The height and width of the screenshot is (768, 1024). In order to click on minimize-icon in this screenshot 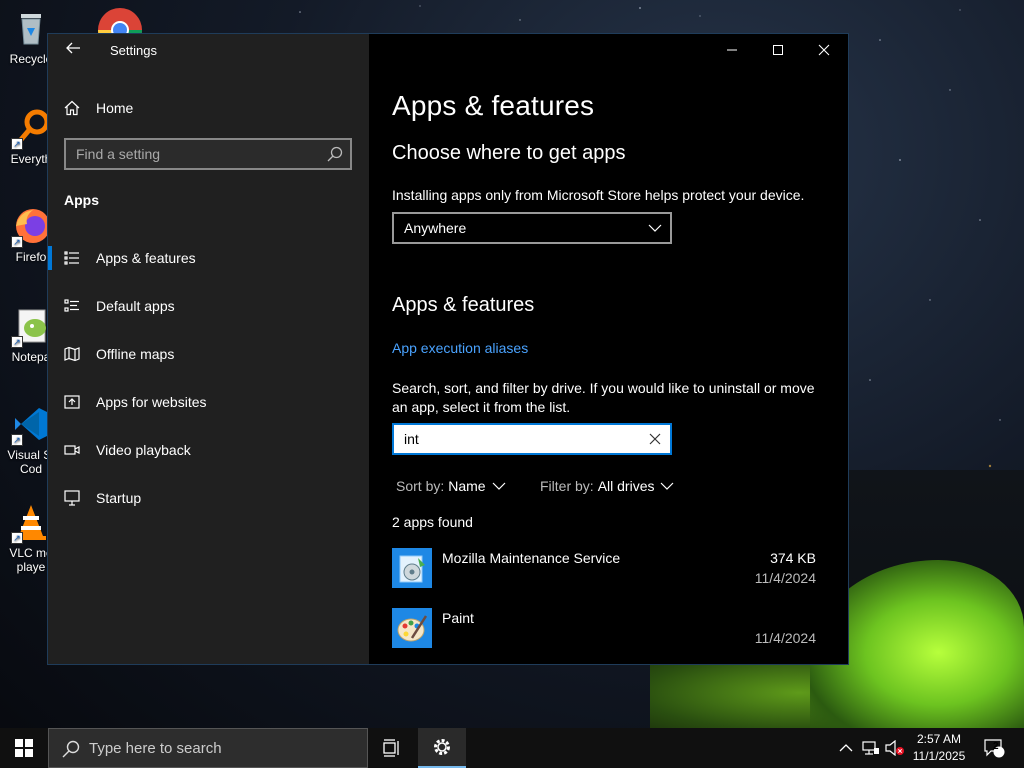, I will do `click(732, 50)`.